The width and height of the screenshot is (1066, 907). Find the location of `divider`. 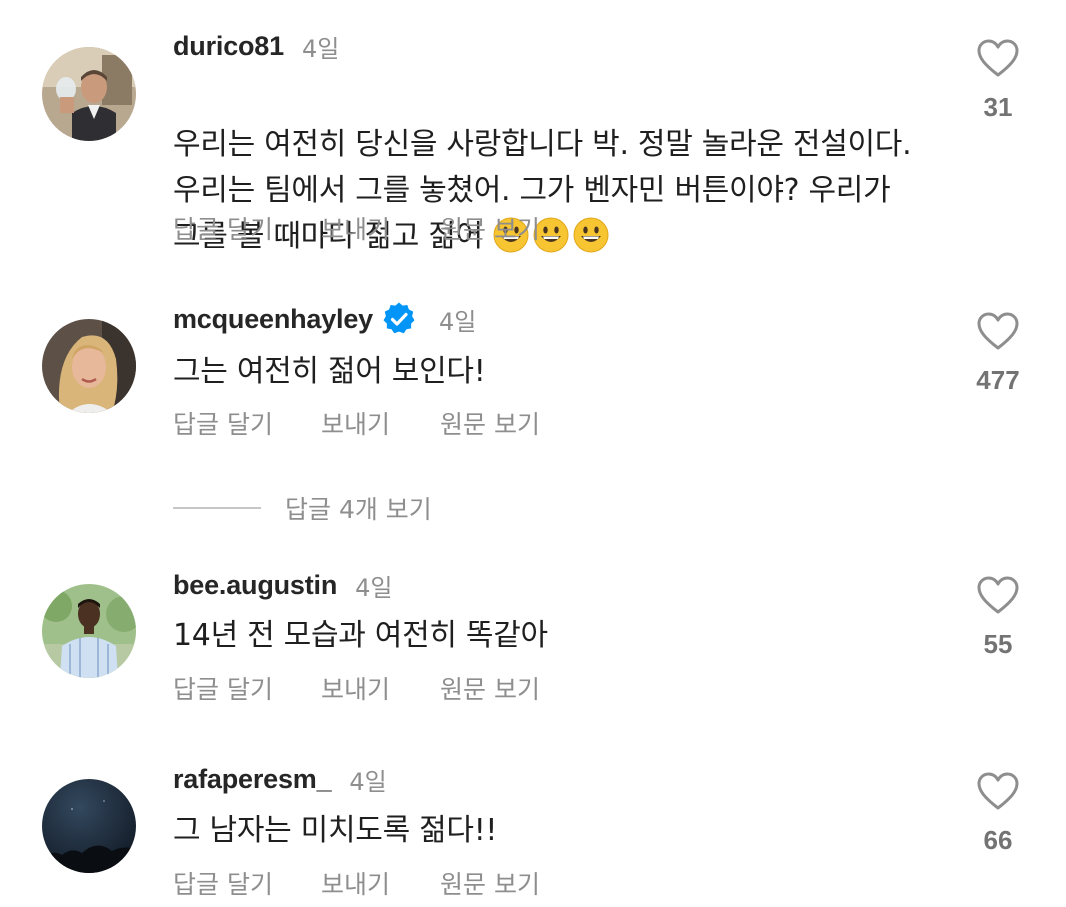

divider is located at coordinates (217, 508).